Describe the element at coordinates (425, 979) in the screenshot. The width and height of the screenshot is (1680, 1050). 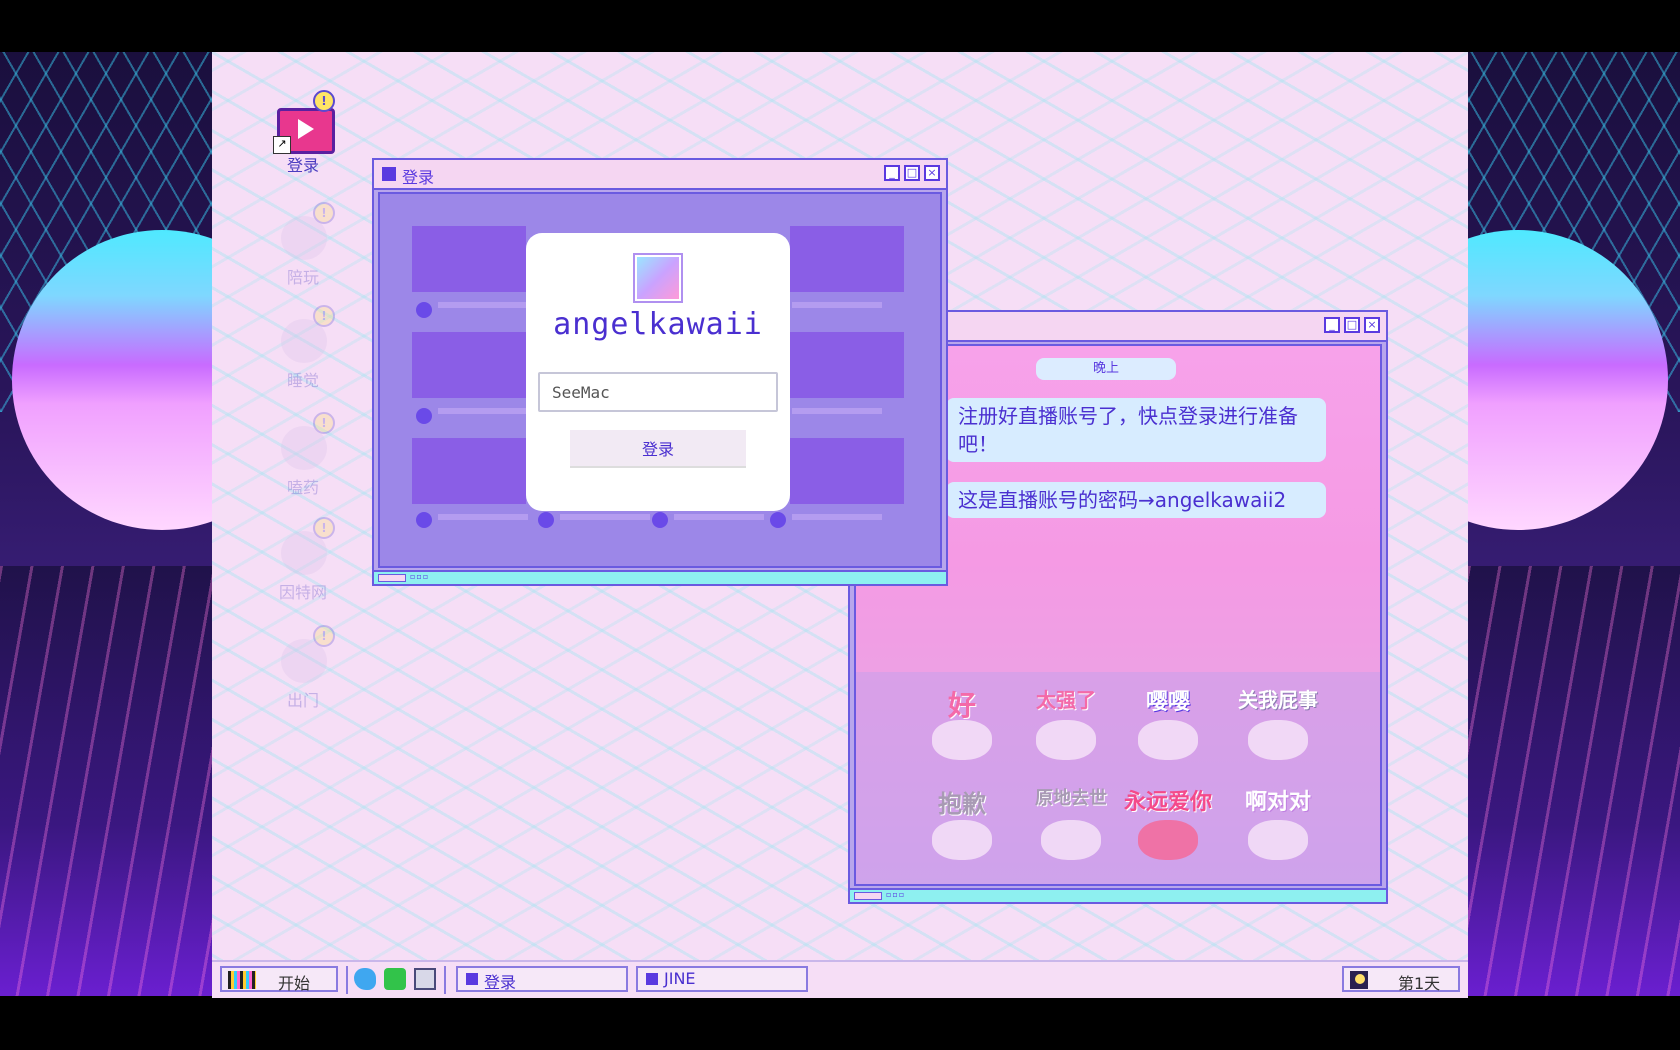
I see `computer-icon` at that location.